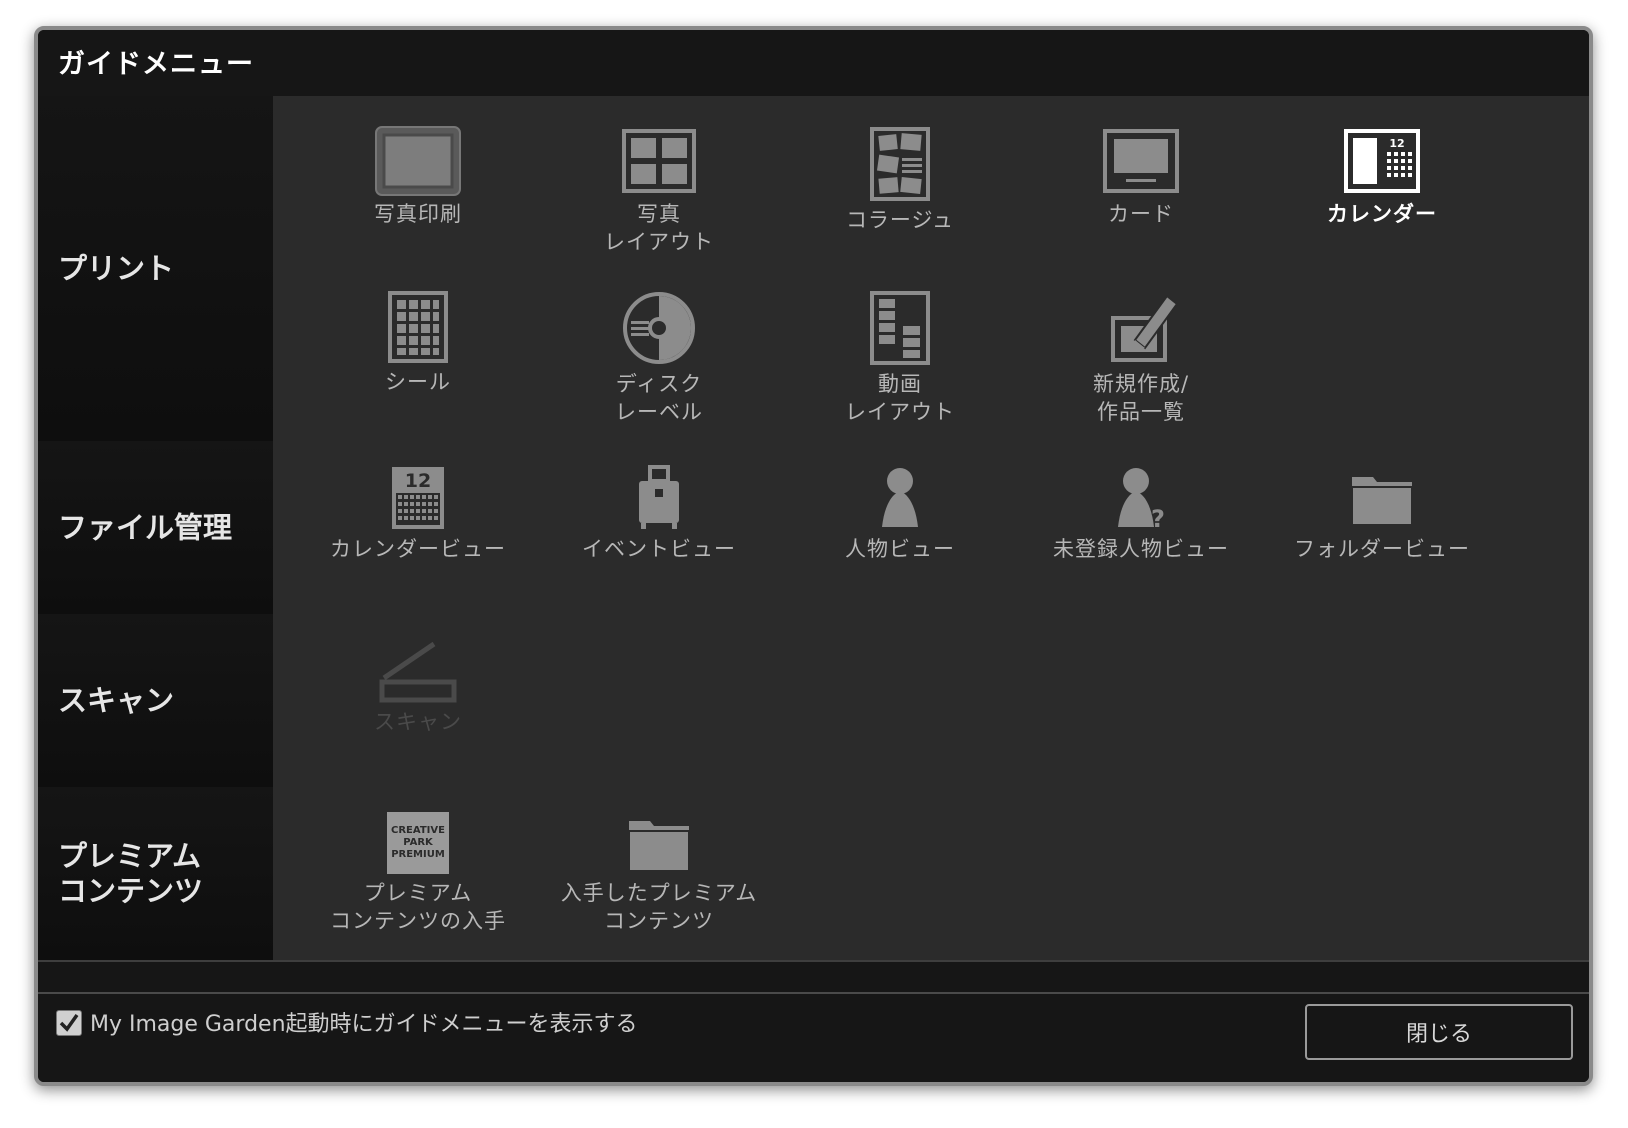 This screenshot has height=1128, width=1628. I want to click on badge-line-2: PARK, so click(418, 842).